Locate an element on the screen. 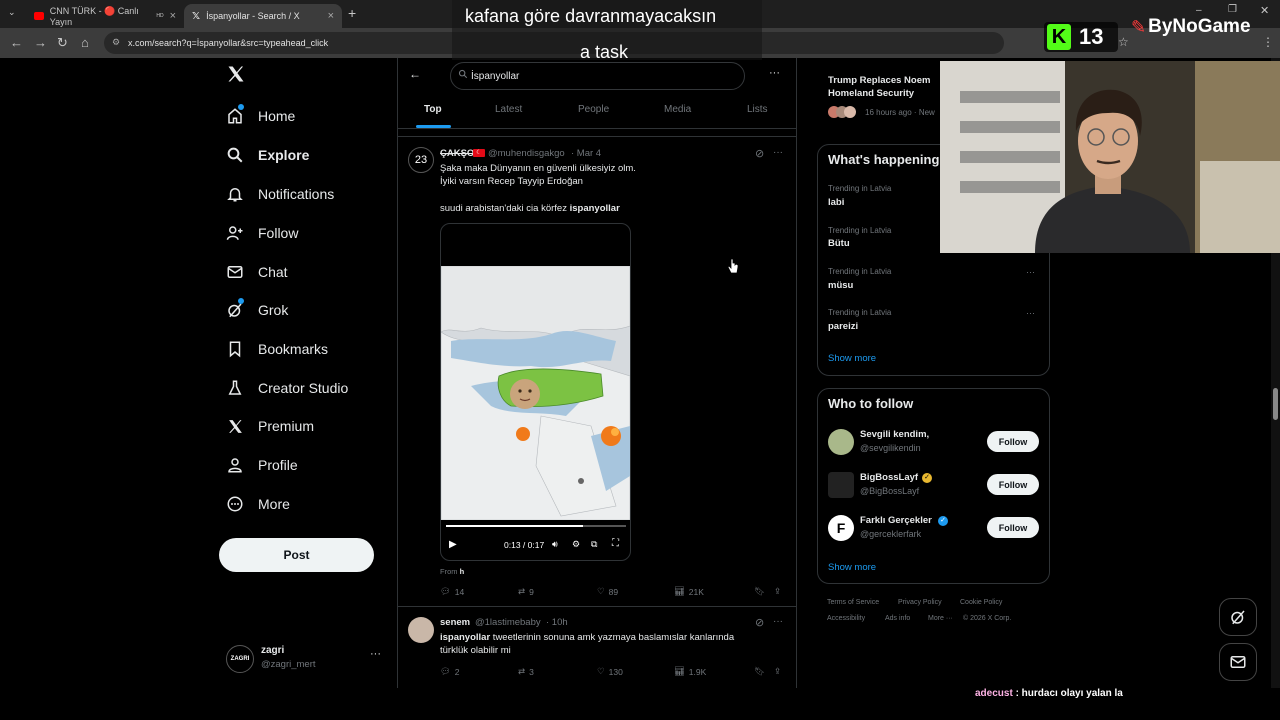 The image size is (1280, 720). tweet-display-name: senem is located at coordinates (455, 622).